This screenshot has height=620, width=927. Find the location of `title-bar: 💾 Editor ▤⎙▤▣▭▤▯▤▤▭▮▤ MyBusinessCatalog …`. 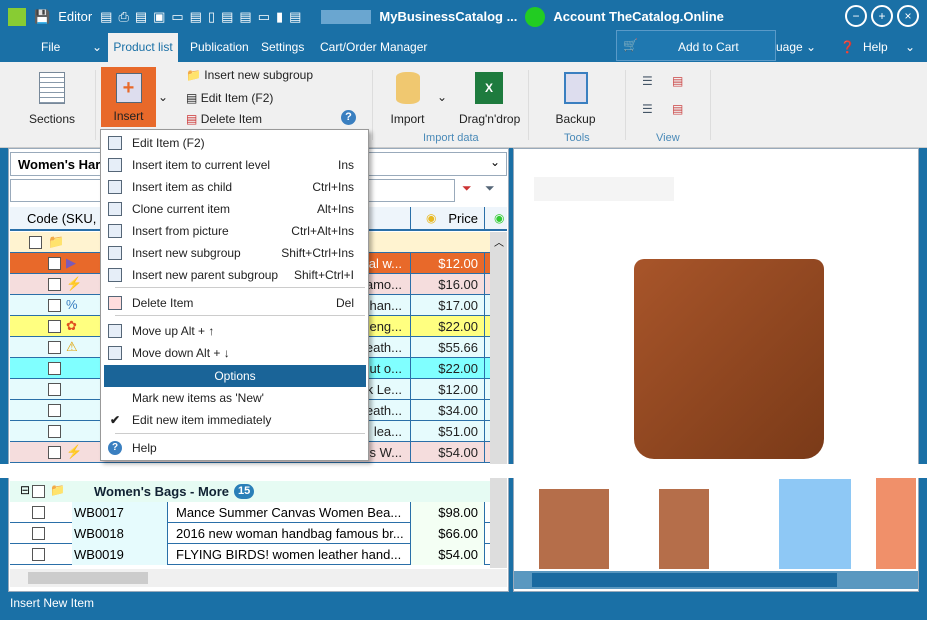

title-bar: 💾 Editor ▤⎙▤▣▭▤▯▤▤▭▮▤ MyBusinessCatalog … is located at coordinates (463, 16).